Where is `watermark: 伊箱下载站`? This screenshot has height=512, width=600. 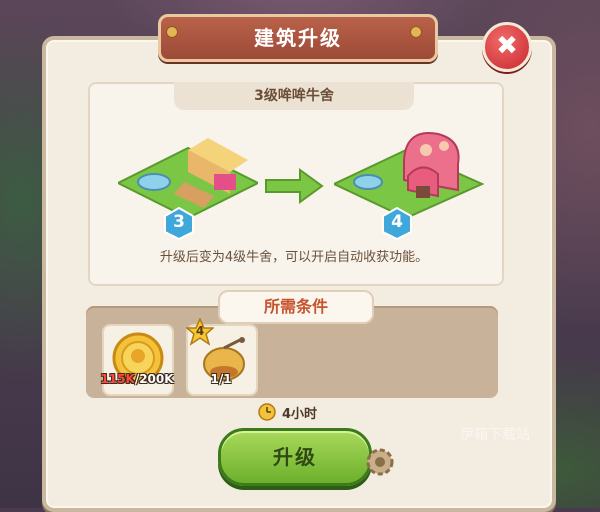 watermark: 伊箱下载站 is located at coordinates (495, 435).